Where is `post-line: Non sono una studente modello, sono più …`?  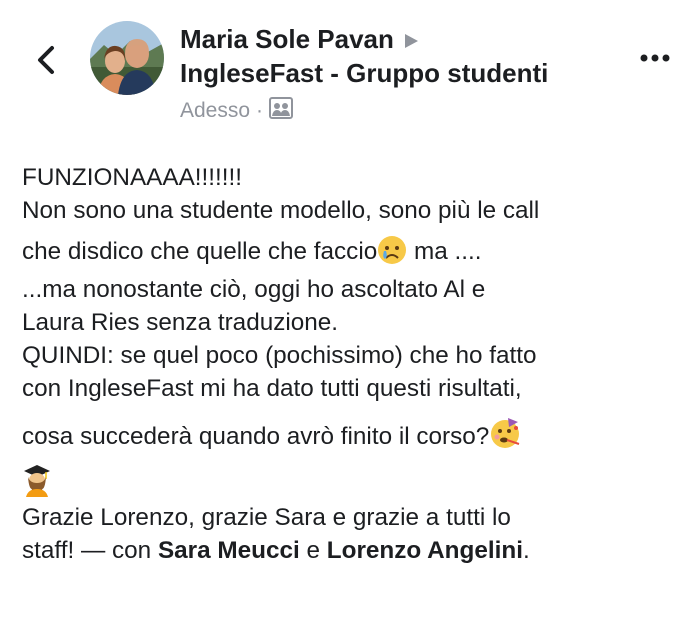 post-line: Non sono una studente modello, sono più … is located at coordinates (281, 210).